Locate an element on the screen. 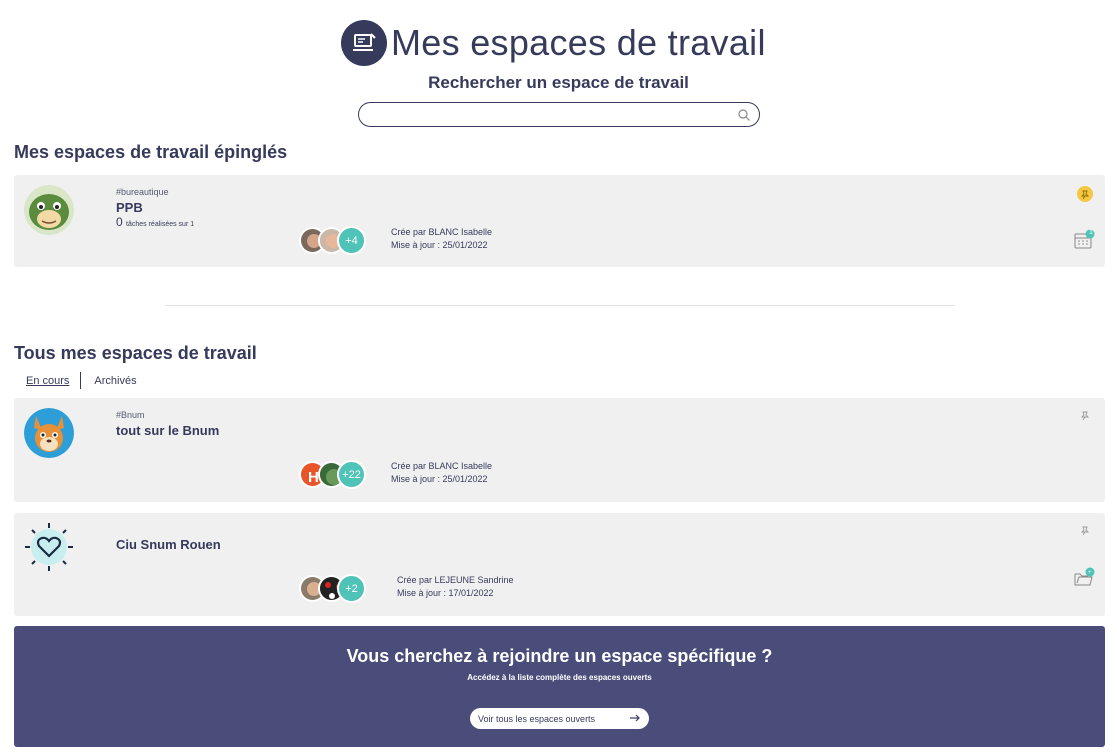 The width and height of the screenshot is (1117, 754). created-by: Crée par LEJEUNE Sandrine is located at coordinates (455, 580).